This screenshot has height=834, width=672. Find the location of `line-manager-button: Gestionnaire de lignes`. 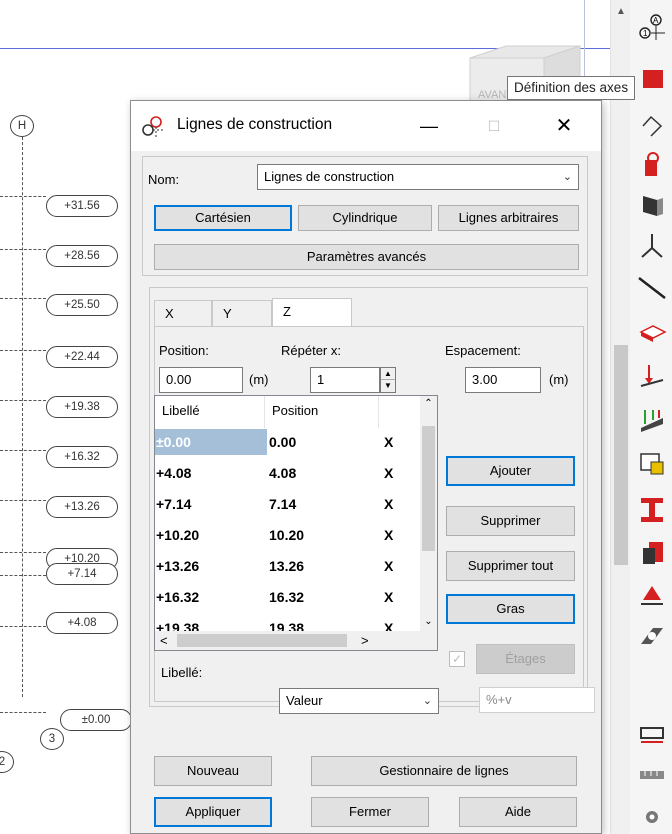

line-manager-button: Gestionnaire de lignes is located at coordinates (444, 771).